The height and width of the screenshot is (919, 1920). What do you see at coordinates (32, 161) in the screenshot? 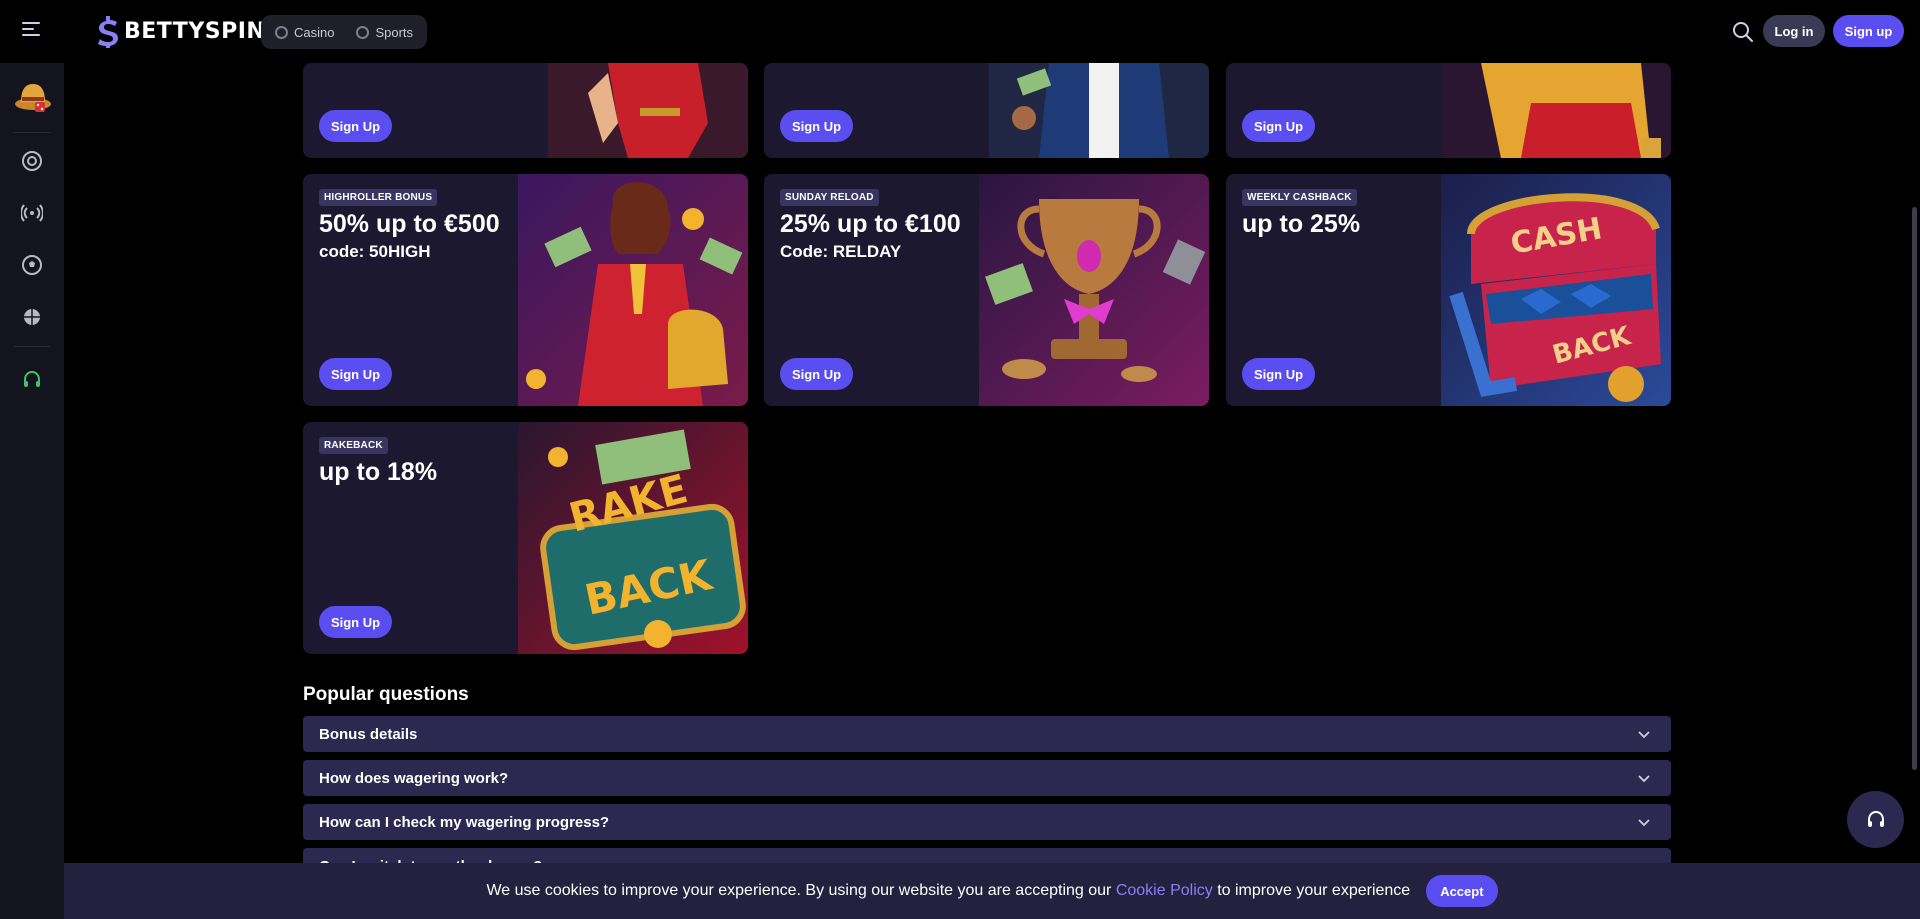
I see `casino-chip-icon` at bounding box center [32, 161].